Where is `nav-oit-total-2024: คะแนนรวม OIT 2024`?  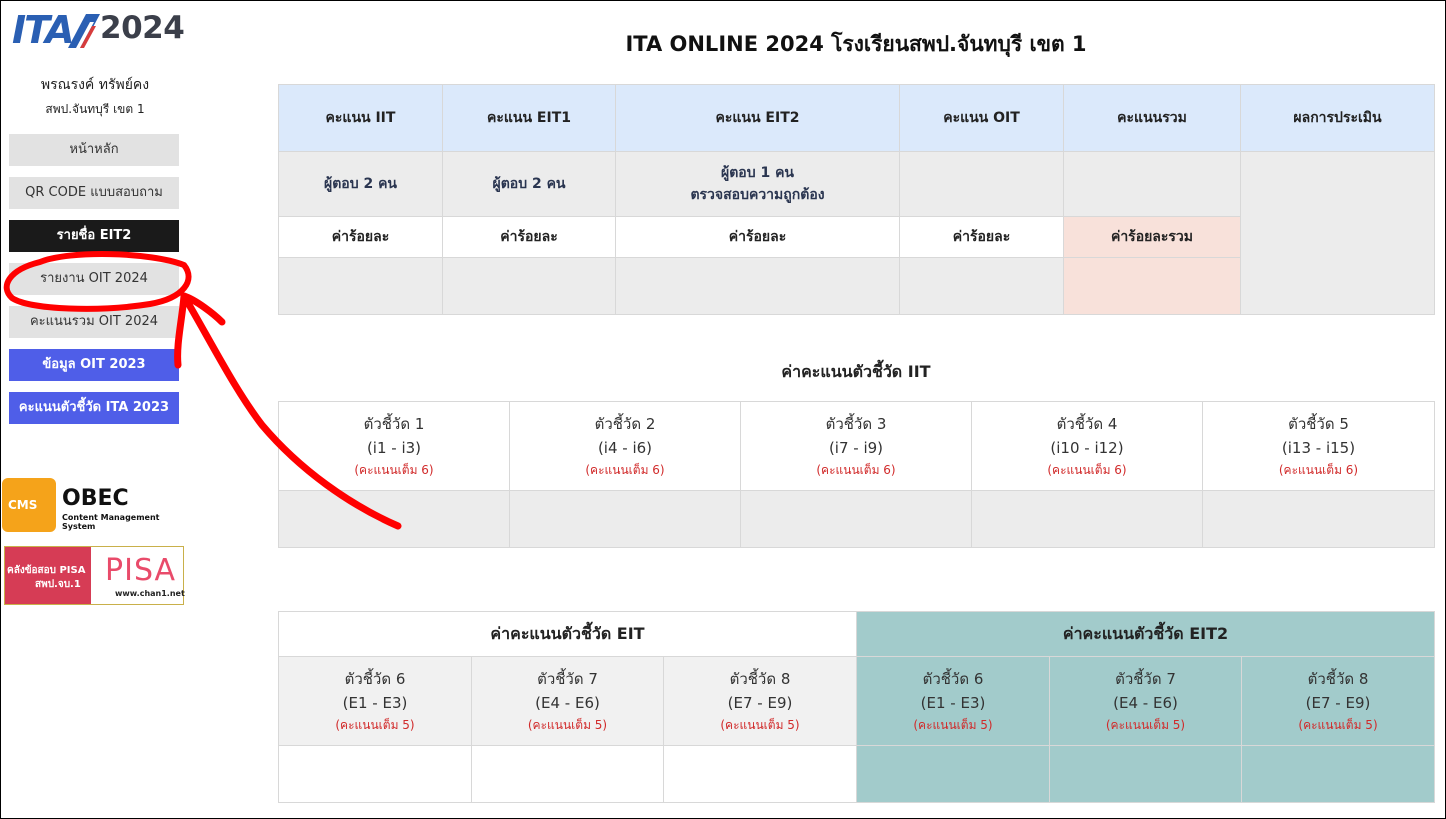
nav-oit-total-2024: คะแนนรวม OIT 2024 is located at coordinates (94, 322).